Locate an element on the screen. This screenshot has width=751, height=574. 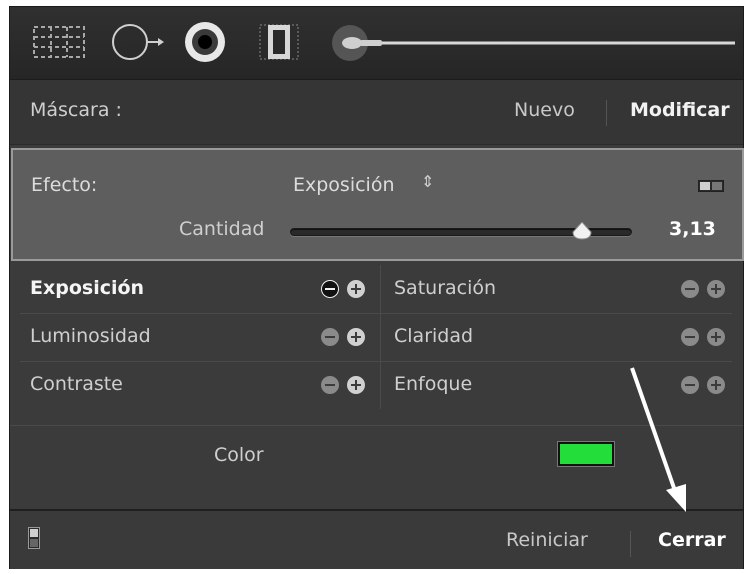
adjust-contrast-label: Contraste is located at coordinates (76, 384).